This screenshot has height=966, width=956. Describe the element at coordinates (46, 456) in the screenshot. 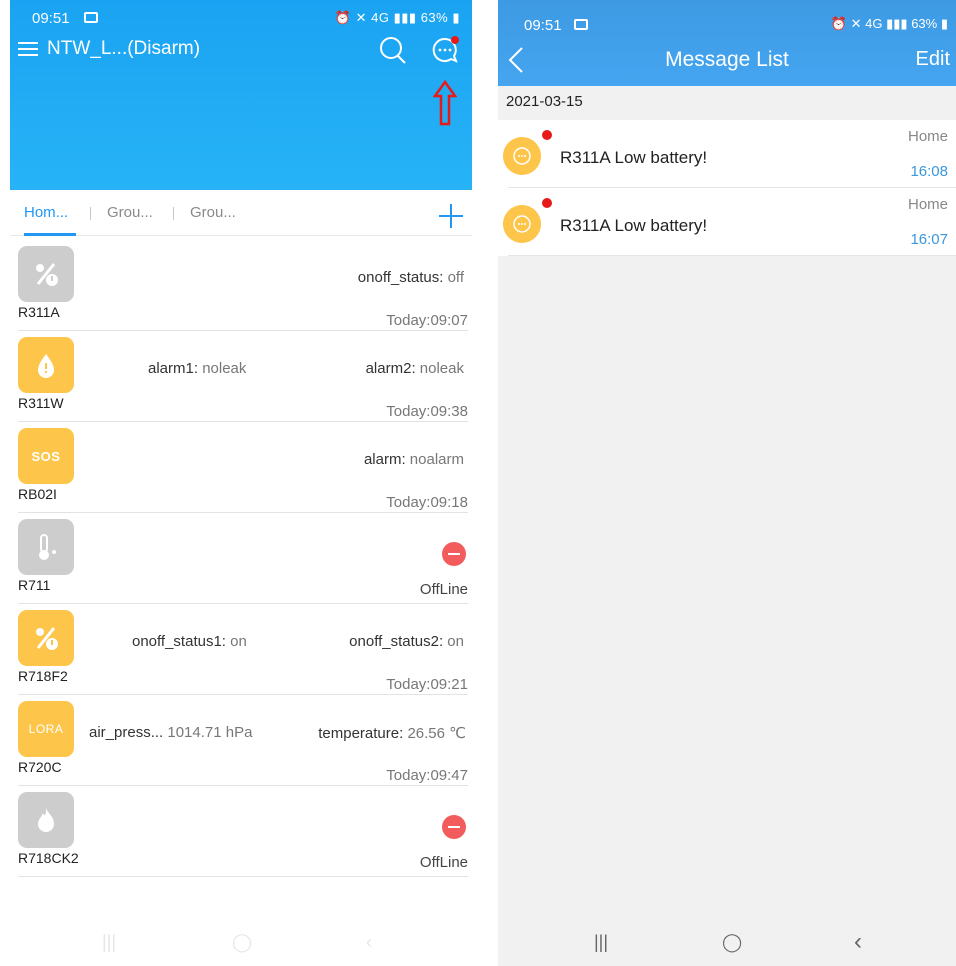

I see `device-icon-label: SOS` at that location.